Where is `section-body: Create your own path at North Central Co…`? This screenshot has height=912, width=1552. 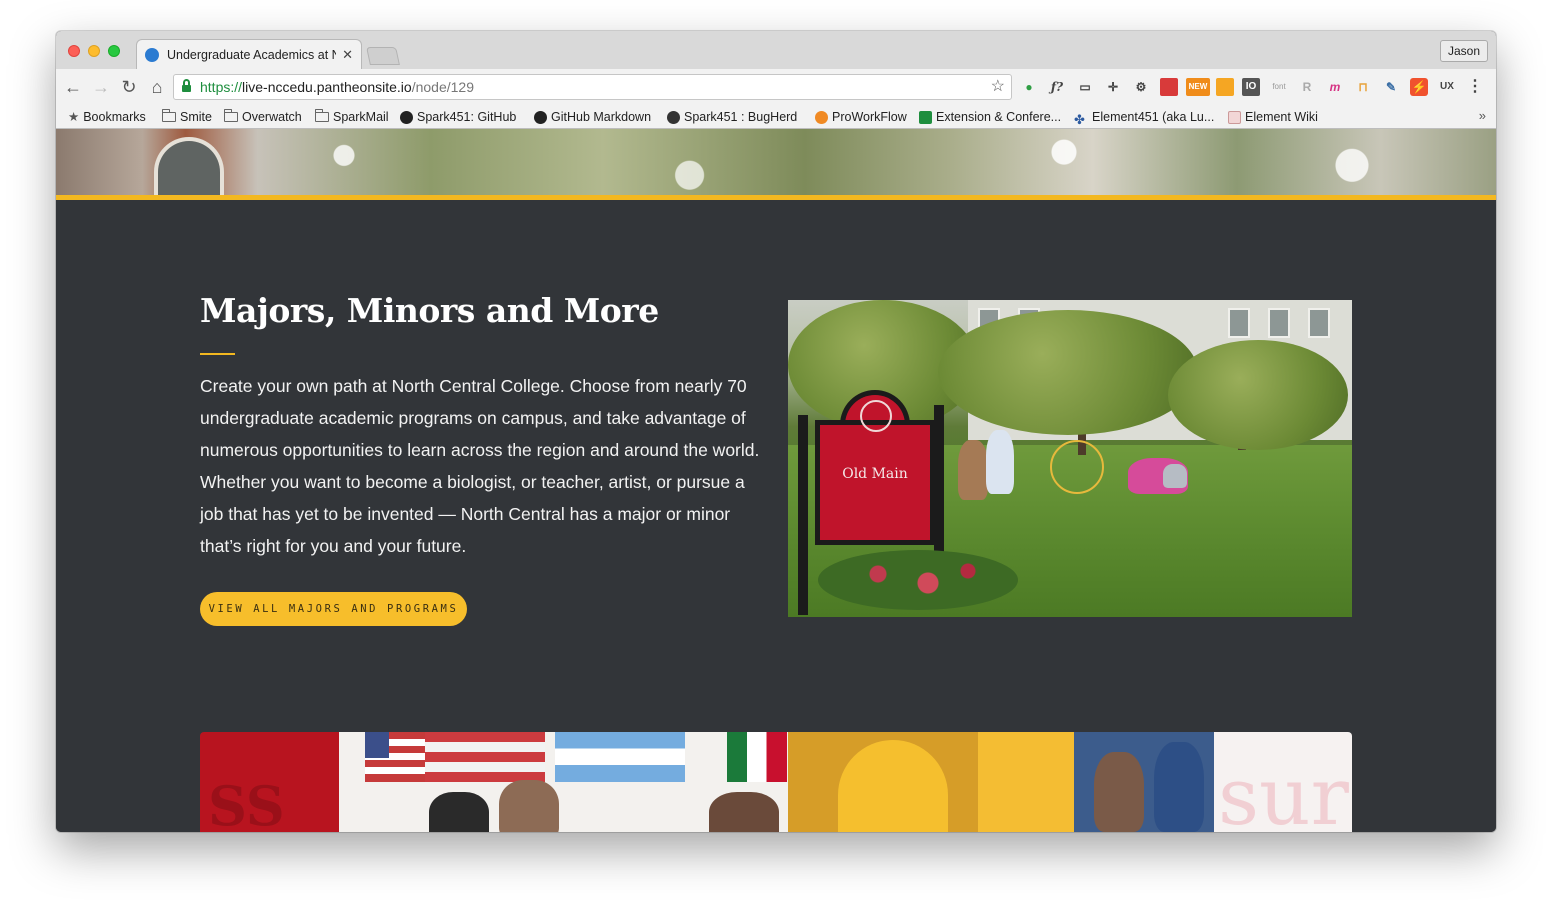 section-body: Create your own path at North Central Co… is located at coordinates (480, 466).